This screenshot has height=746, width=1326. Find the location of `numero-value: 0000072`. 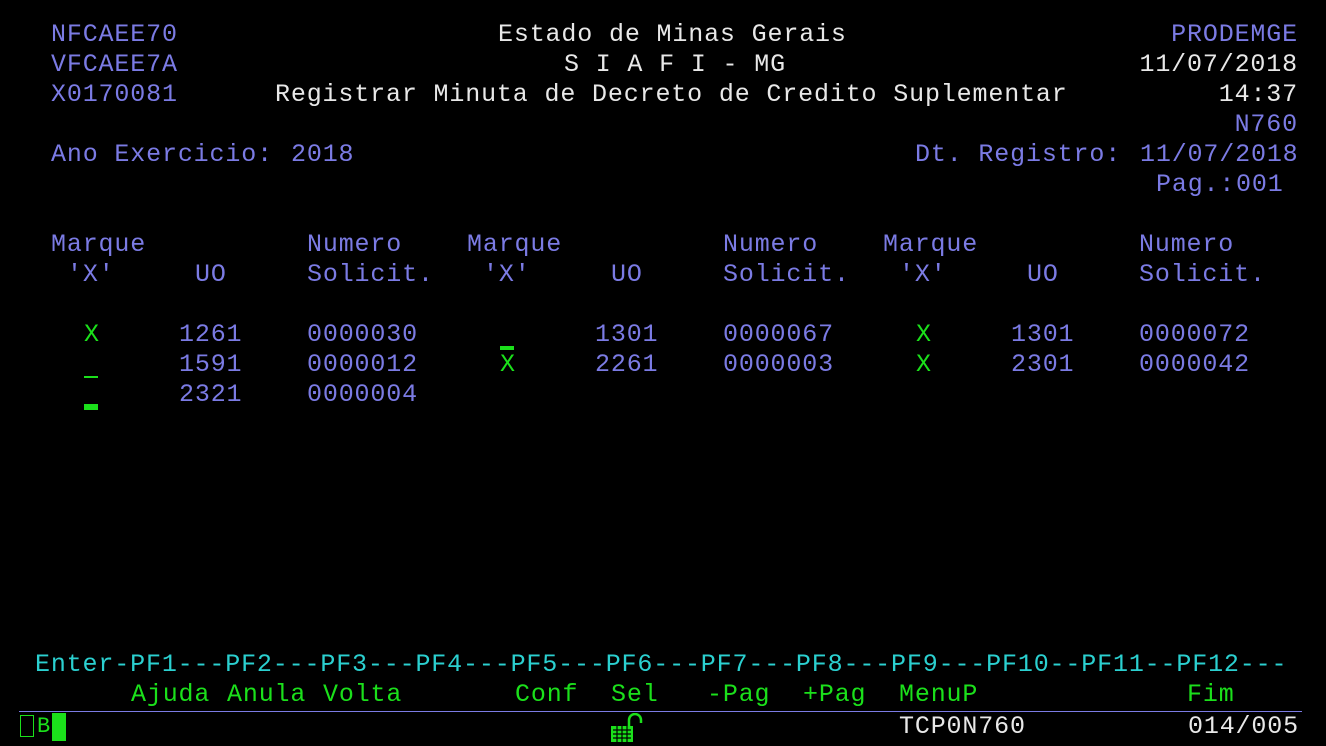

numero-value: 0000072 is located at coordinates (1194, 334).